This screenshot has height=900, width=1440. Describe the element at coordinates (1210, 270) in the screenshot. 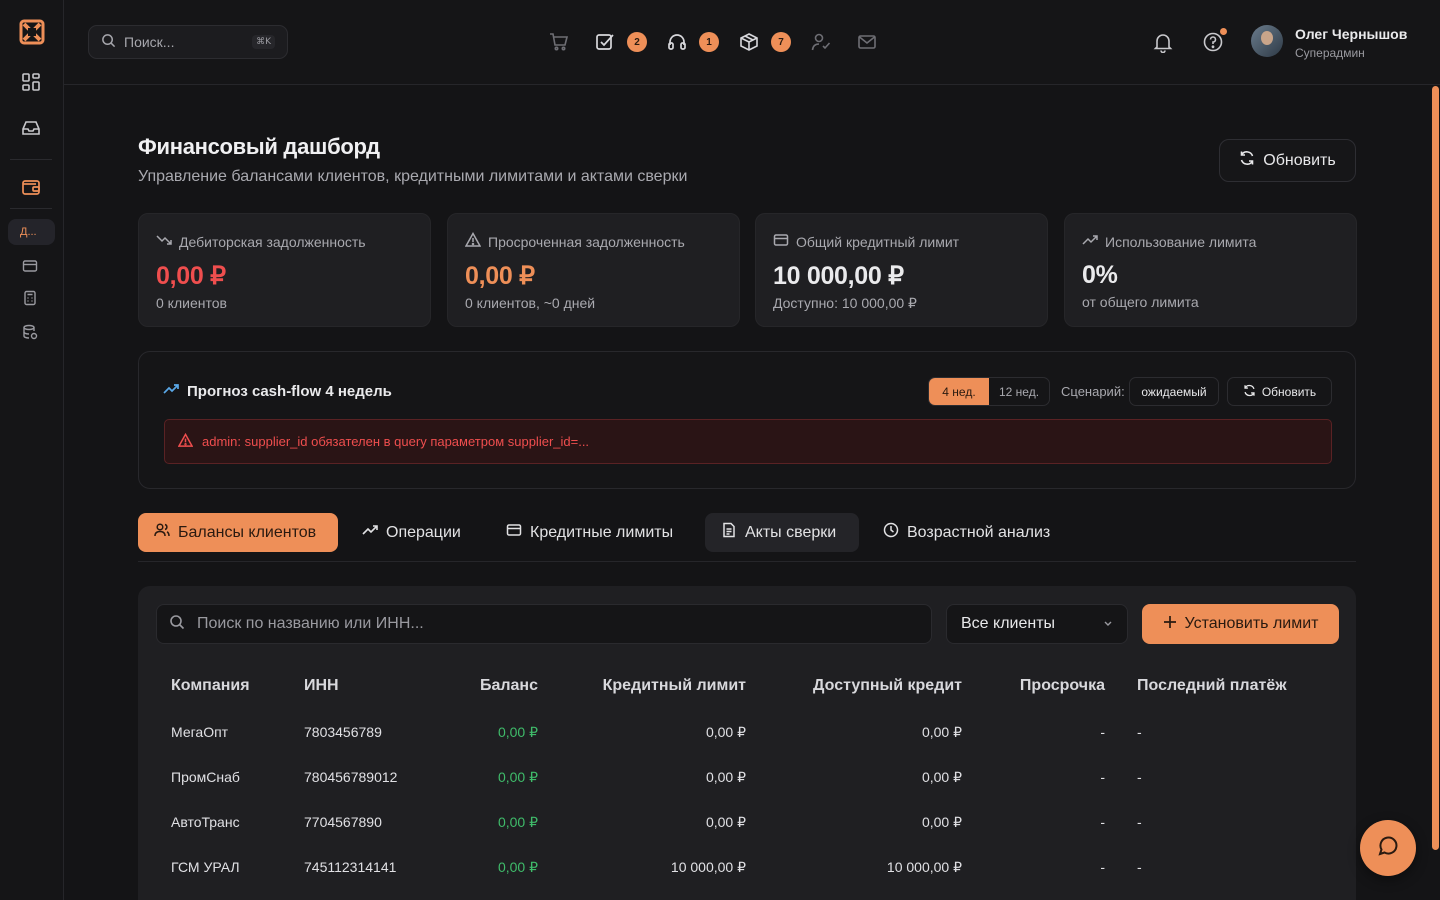

I see `kpi-limit-usage: Использование лимита 0% от общего лимита` at that location.